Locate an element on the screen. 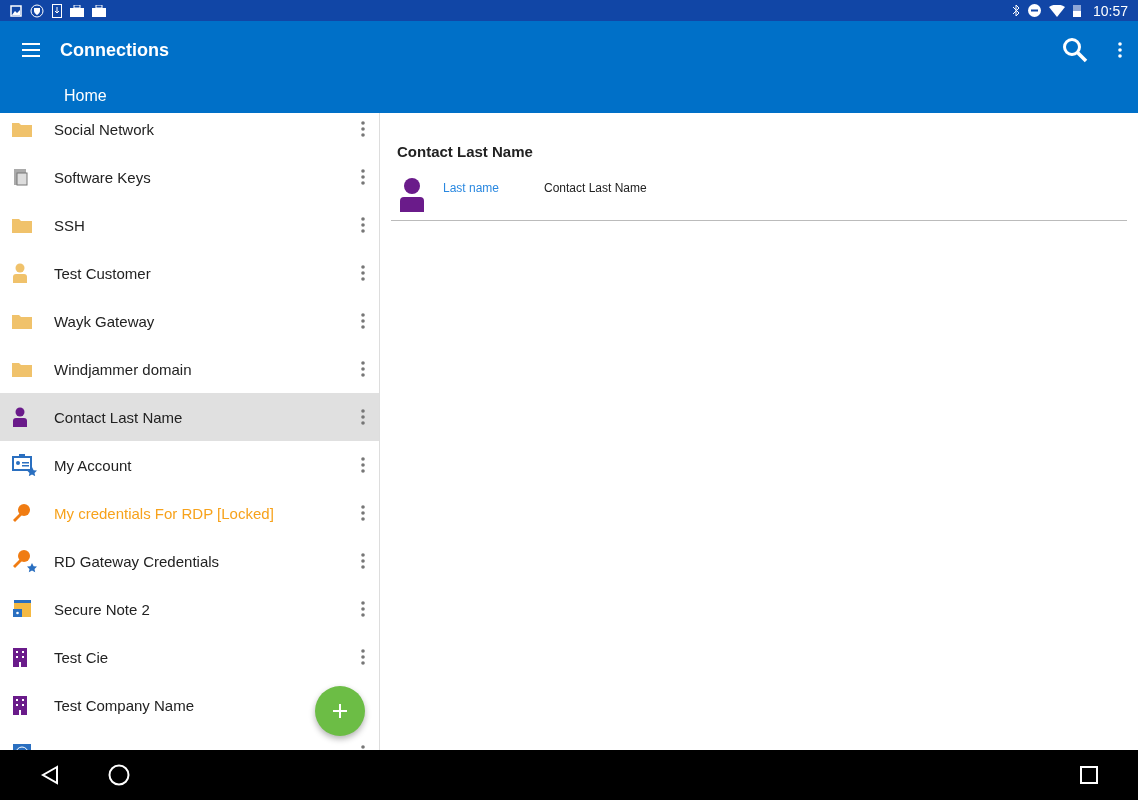  note-lock-icon is located at coordinates (22, 609).